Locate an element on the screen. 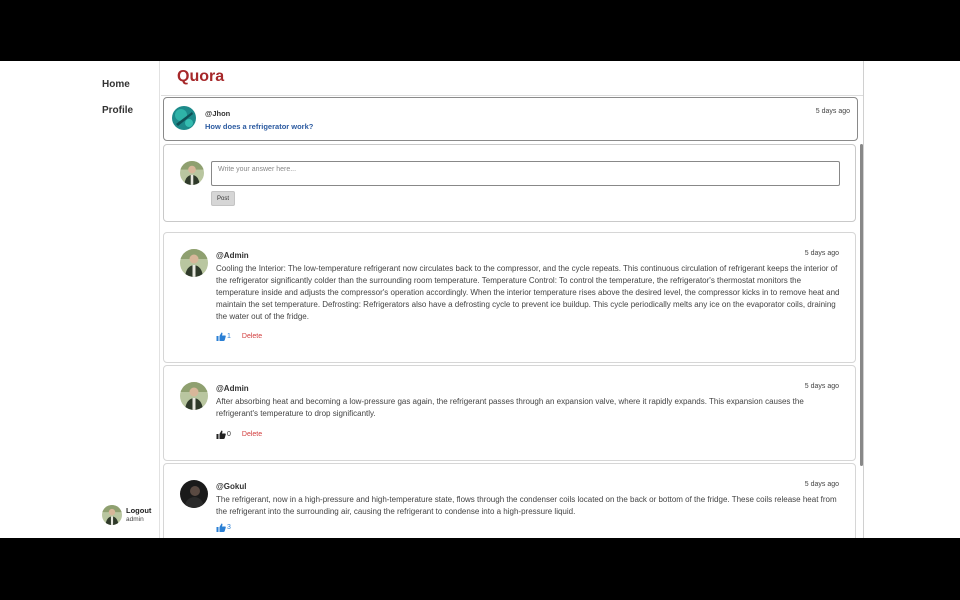 The width and height of the screenshot is (960, 600). answer-author: @Gokul is located at coordinates (231, 486).